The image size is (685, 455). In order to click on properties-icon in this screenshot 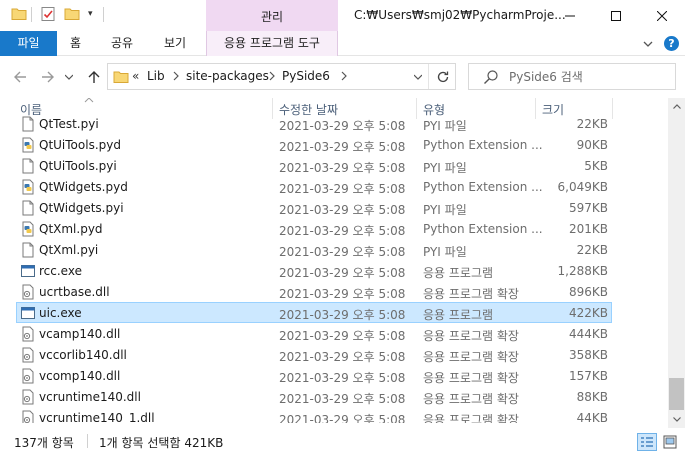, I will do `click(48, 14)`.